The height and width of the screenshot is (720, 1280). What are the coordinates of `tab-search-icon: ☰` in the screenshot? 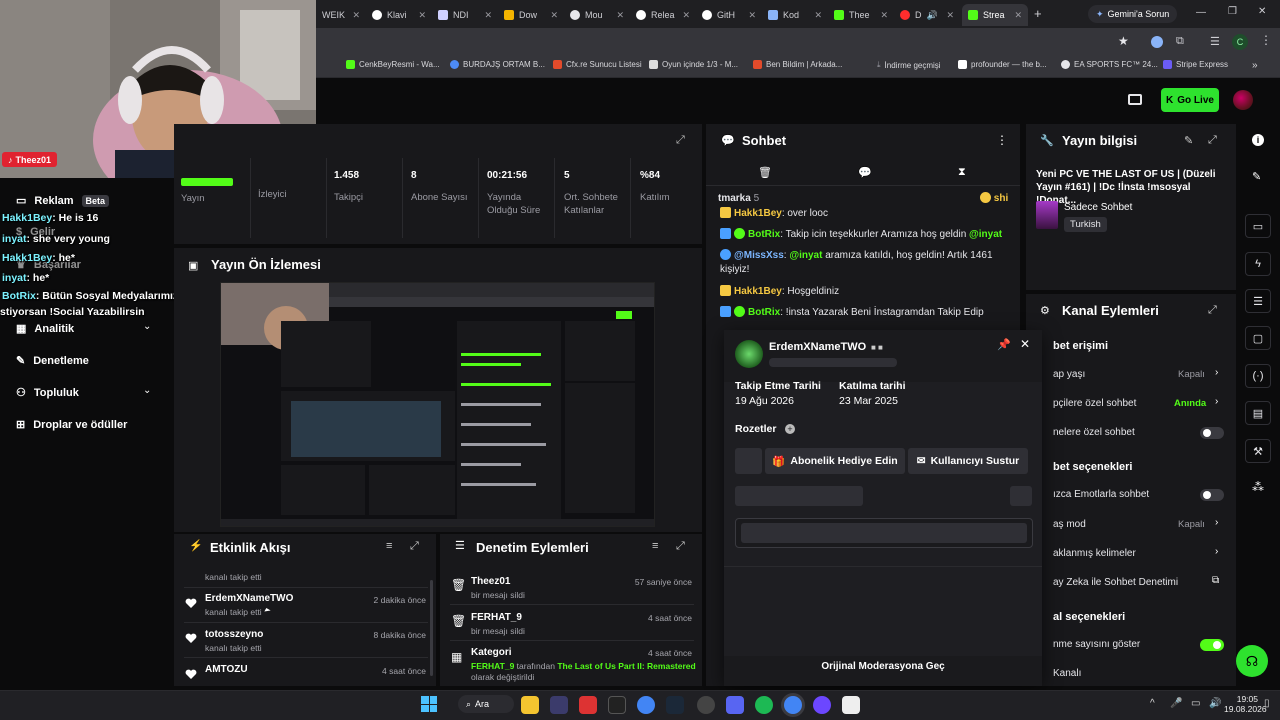 It's located at (1215, 41).